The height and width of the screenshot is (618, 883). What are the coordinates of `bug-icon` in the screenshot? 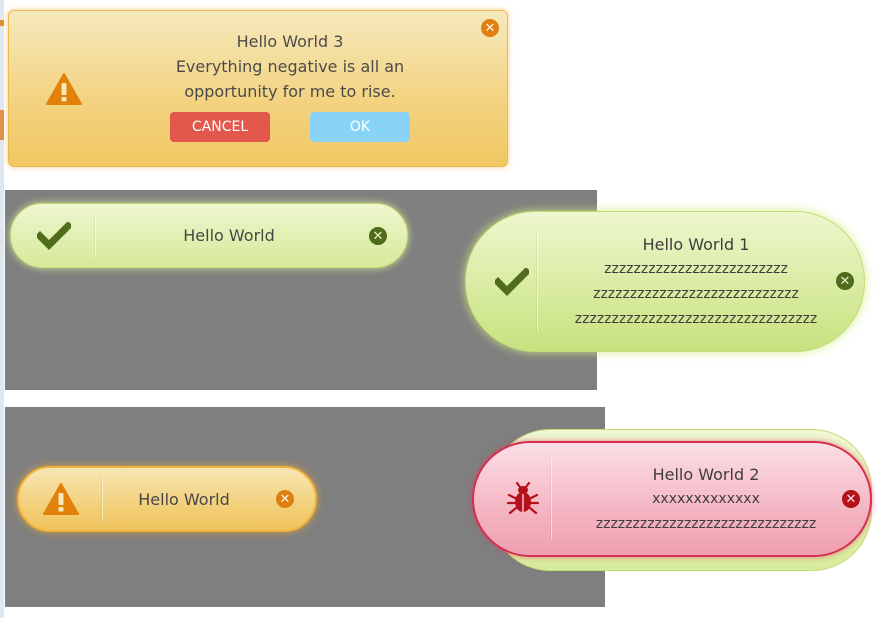 It's located at (523, 498).